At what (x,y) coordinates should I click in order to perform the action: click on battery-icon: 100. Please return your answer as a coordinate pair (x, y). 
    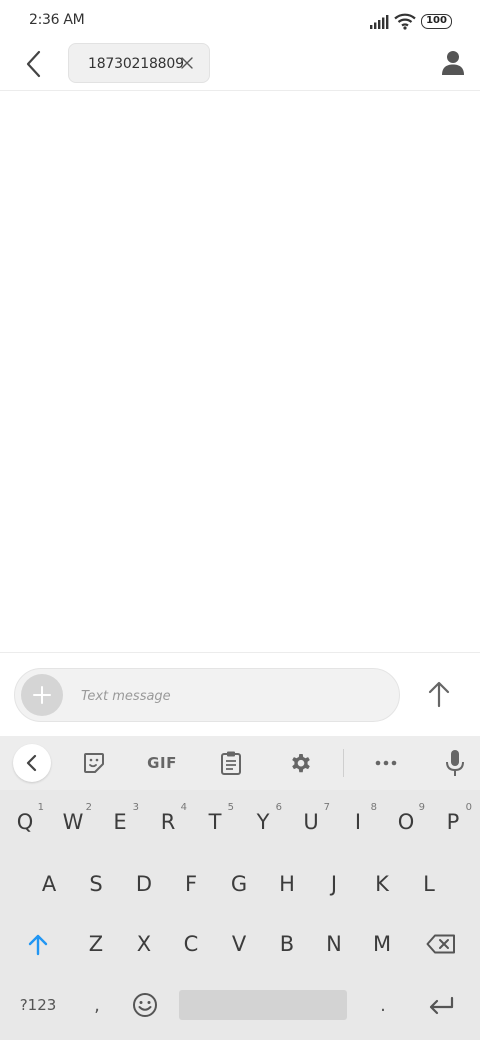
    Looking at the image, I should click on (436, 21).